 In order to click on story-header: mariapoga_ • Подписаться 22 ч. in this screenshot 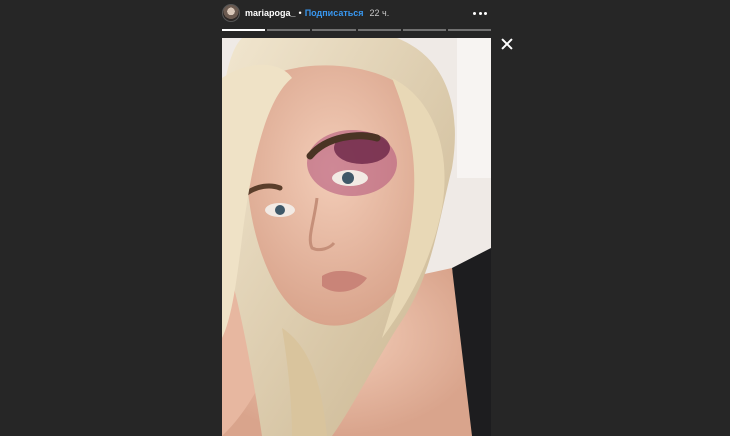, I will do `click(356, 13)`.